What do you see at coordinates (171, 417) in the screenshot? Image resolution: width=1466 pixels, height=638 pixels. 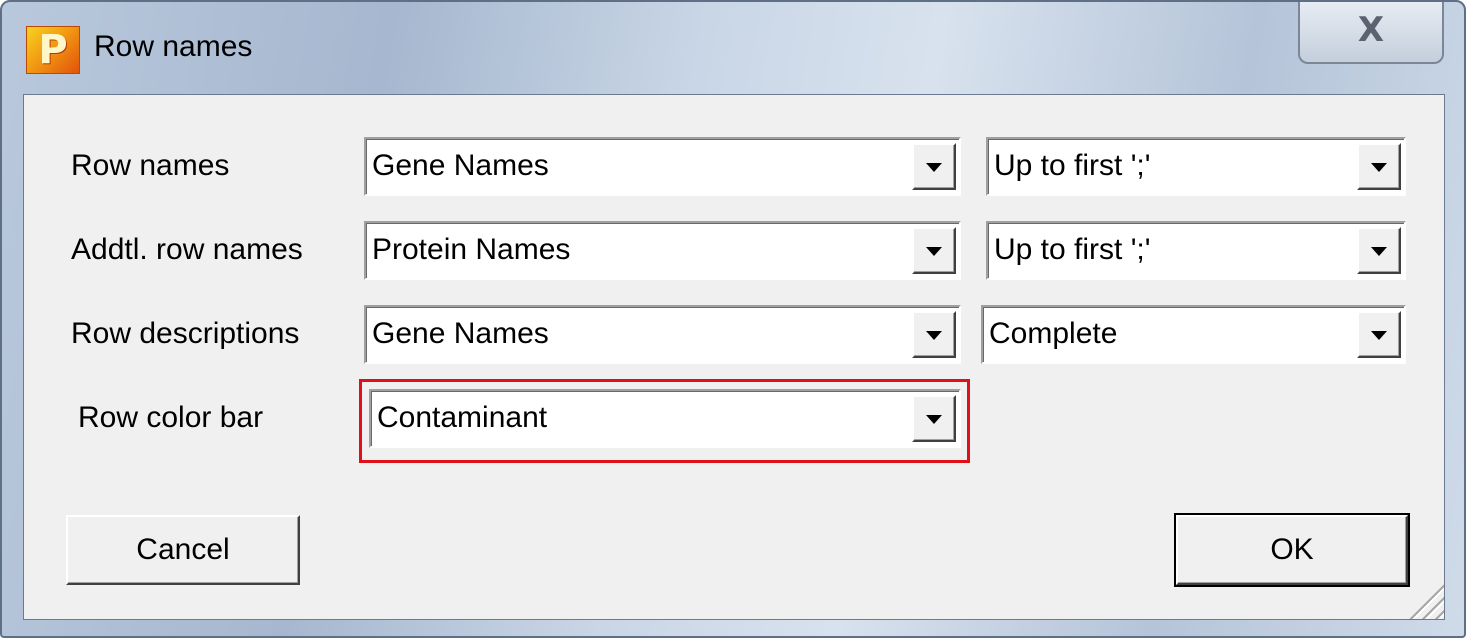 I see `row-color-bar-label: Row color bar` at bounding box center [171, 417].